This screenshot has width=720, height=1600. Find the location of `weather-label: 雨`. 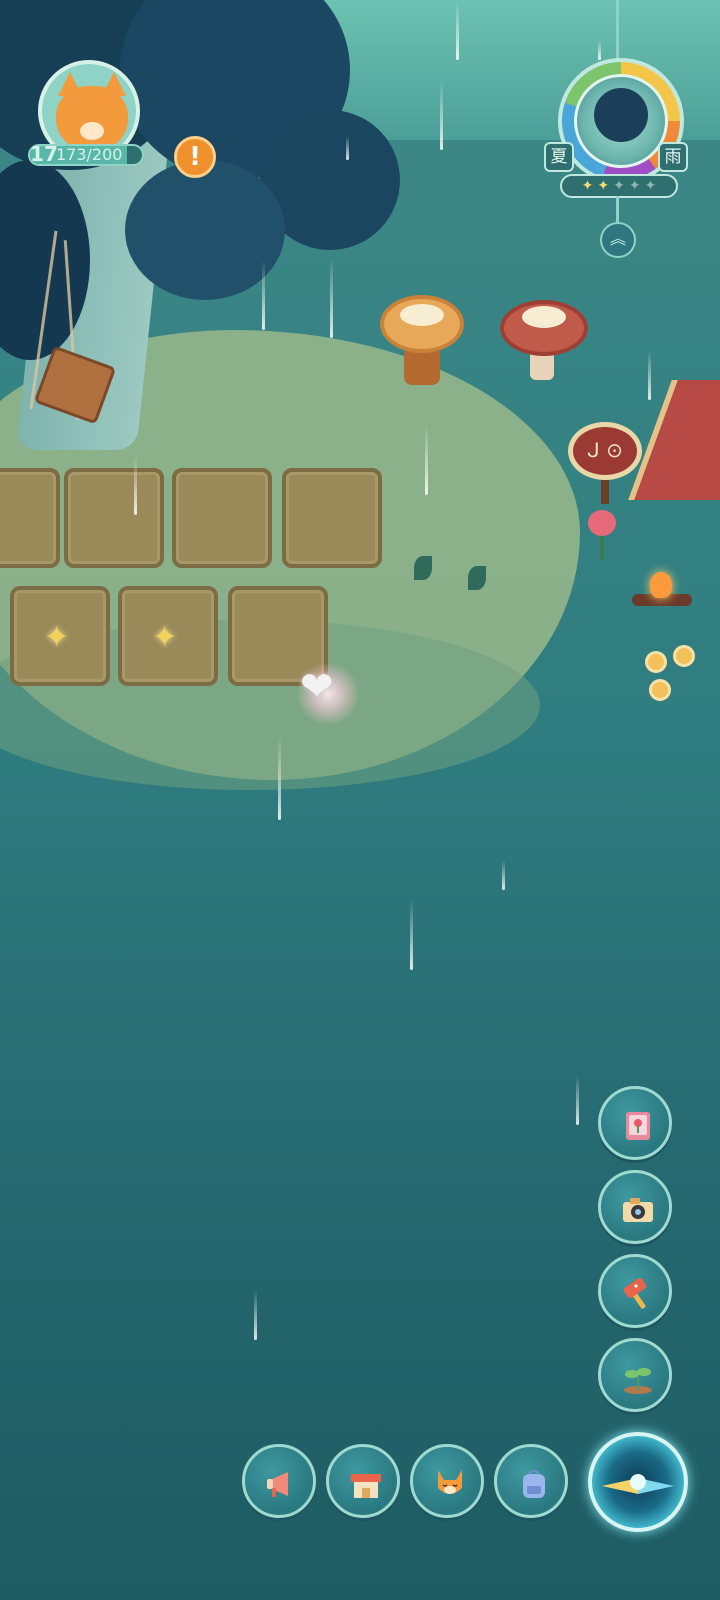

weather-label: 雨 is located at coordinates (673, 157).